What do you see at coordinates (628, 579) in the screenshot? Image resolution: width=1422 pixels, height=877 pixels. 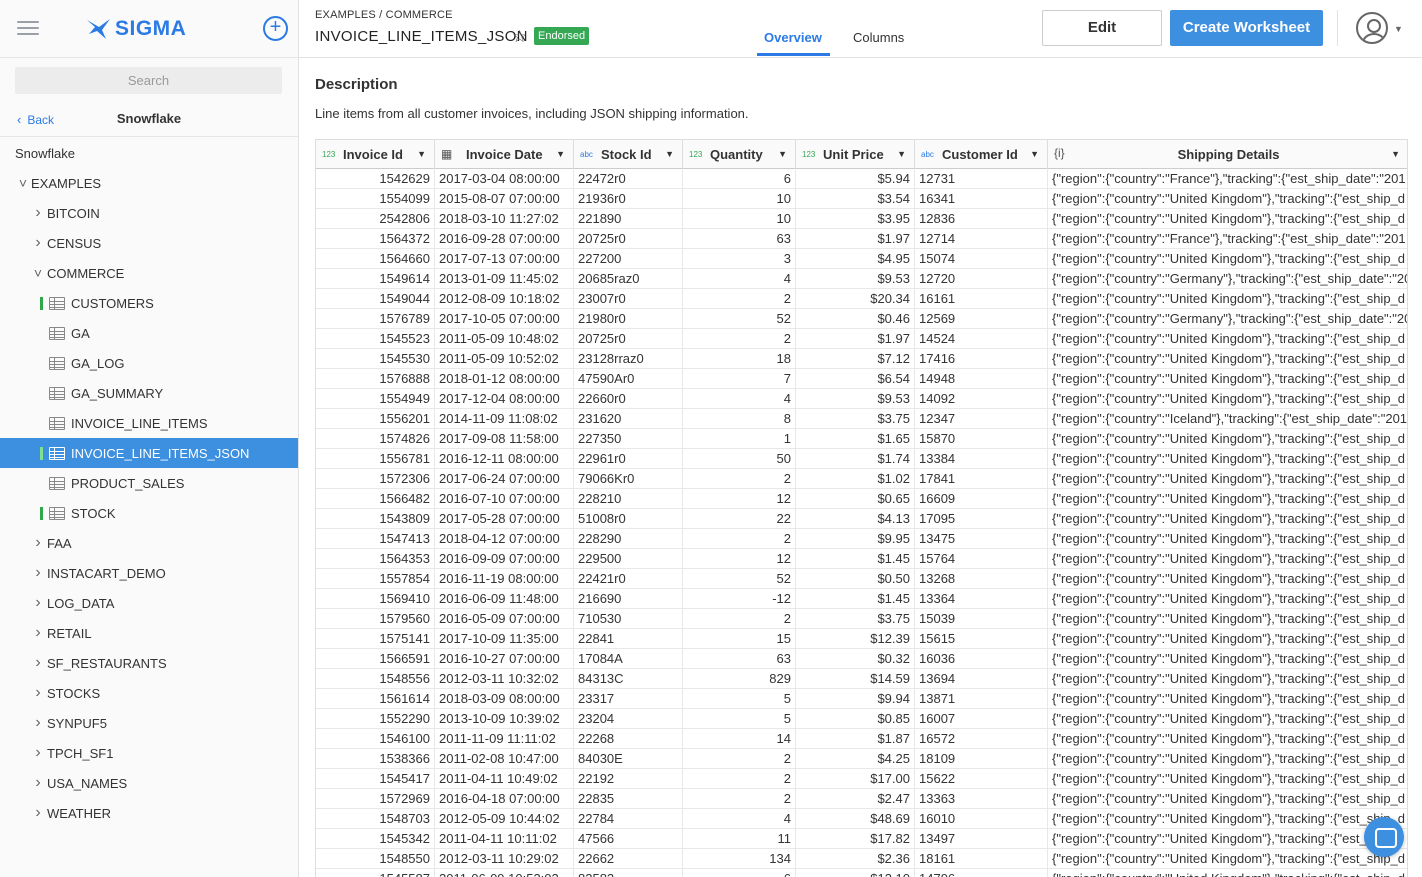 I see `table-cell: 22421r0` at bounding box center [628, 579].